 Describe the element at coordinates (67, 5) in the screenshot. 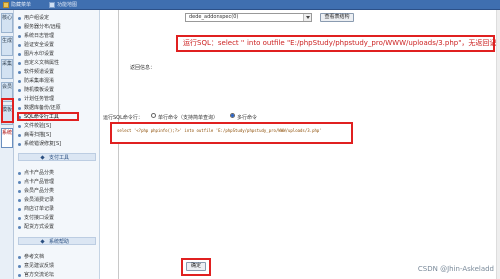

I see `function-map-label: 功能地图` at that location.